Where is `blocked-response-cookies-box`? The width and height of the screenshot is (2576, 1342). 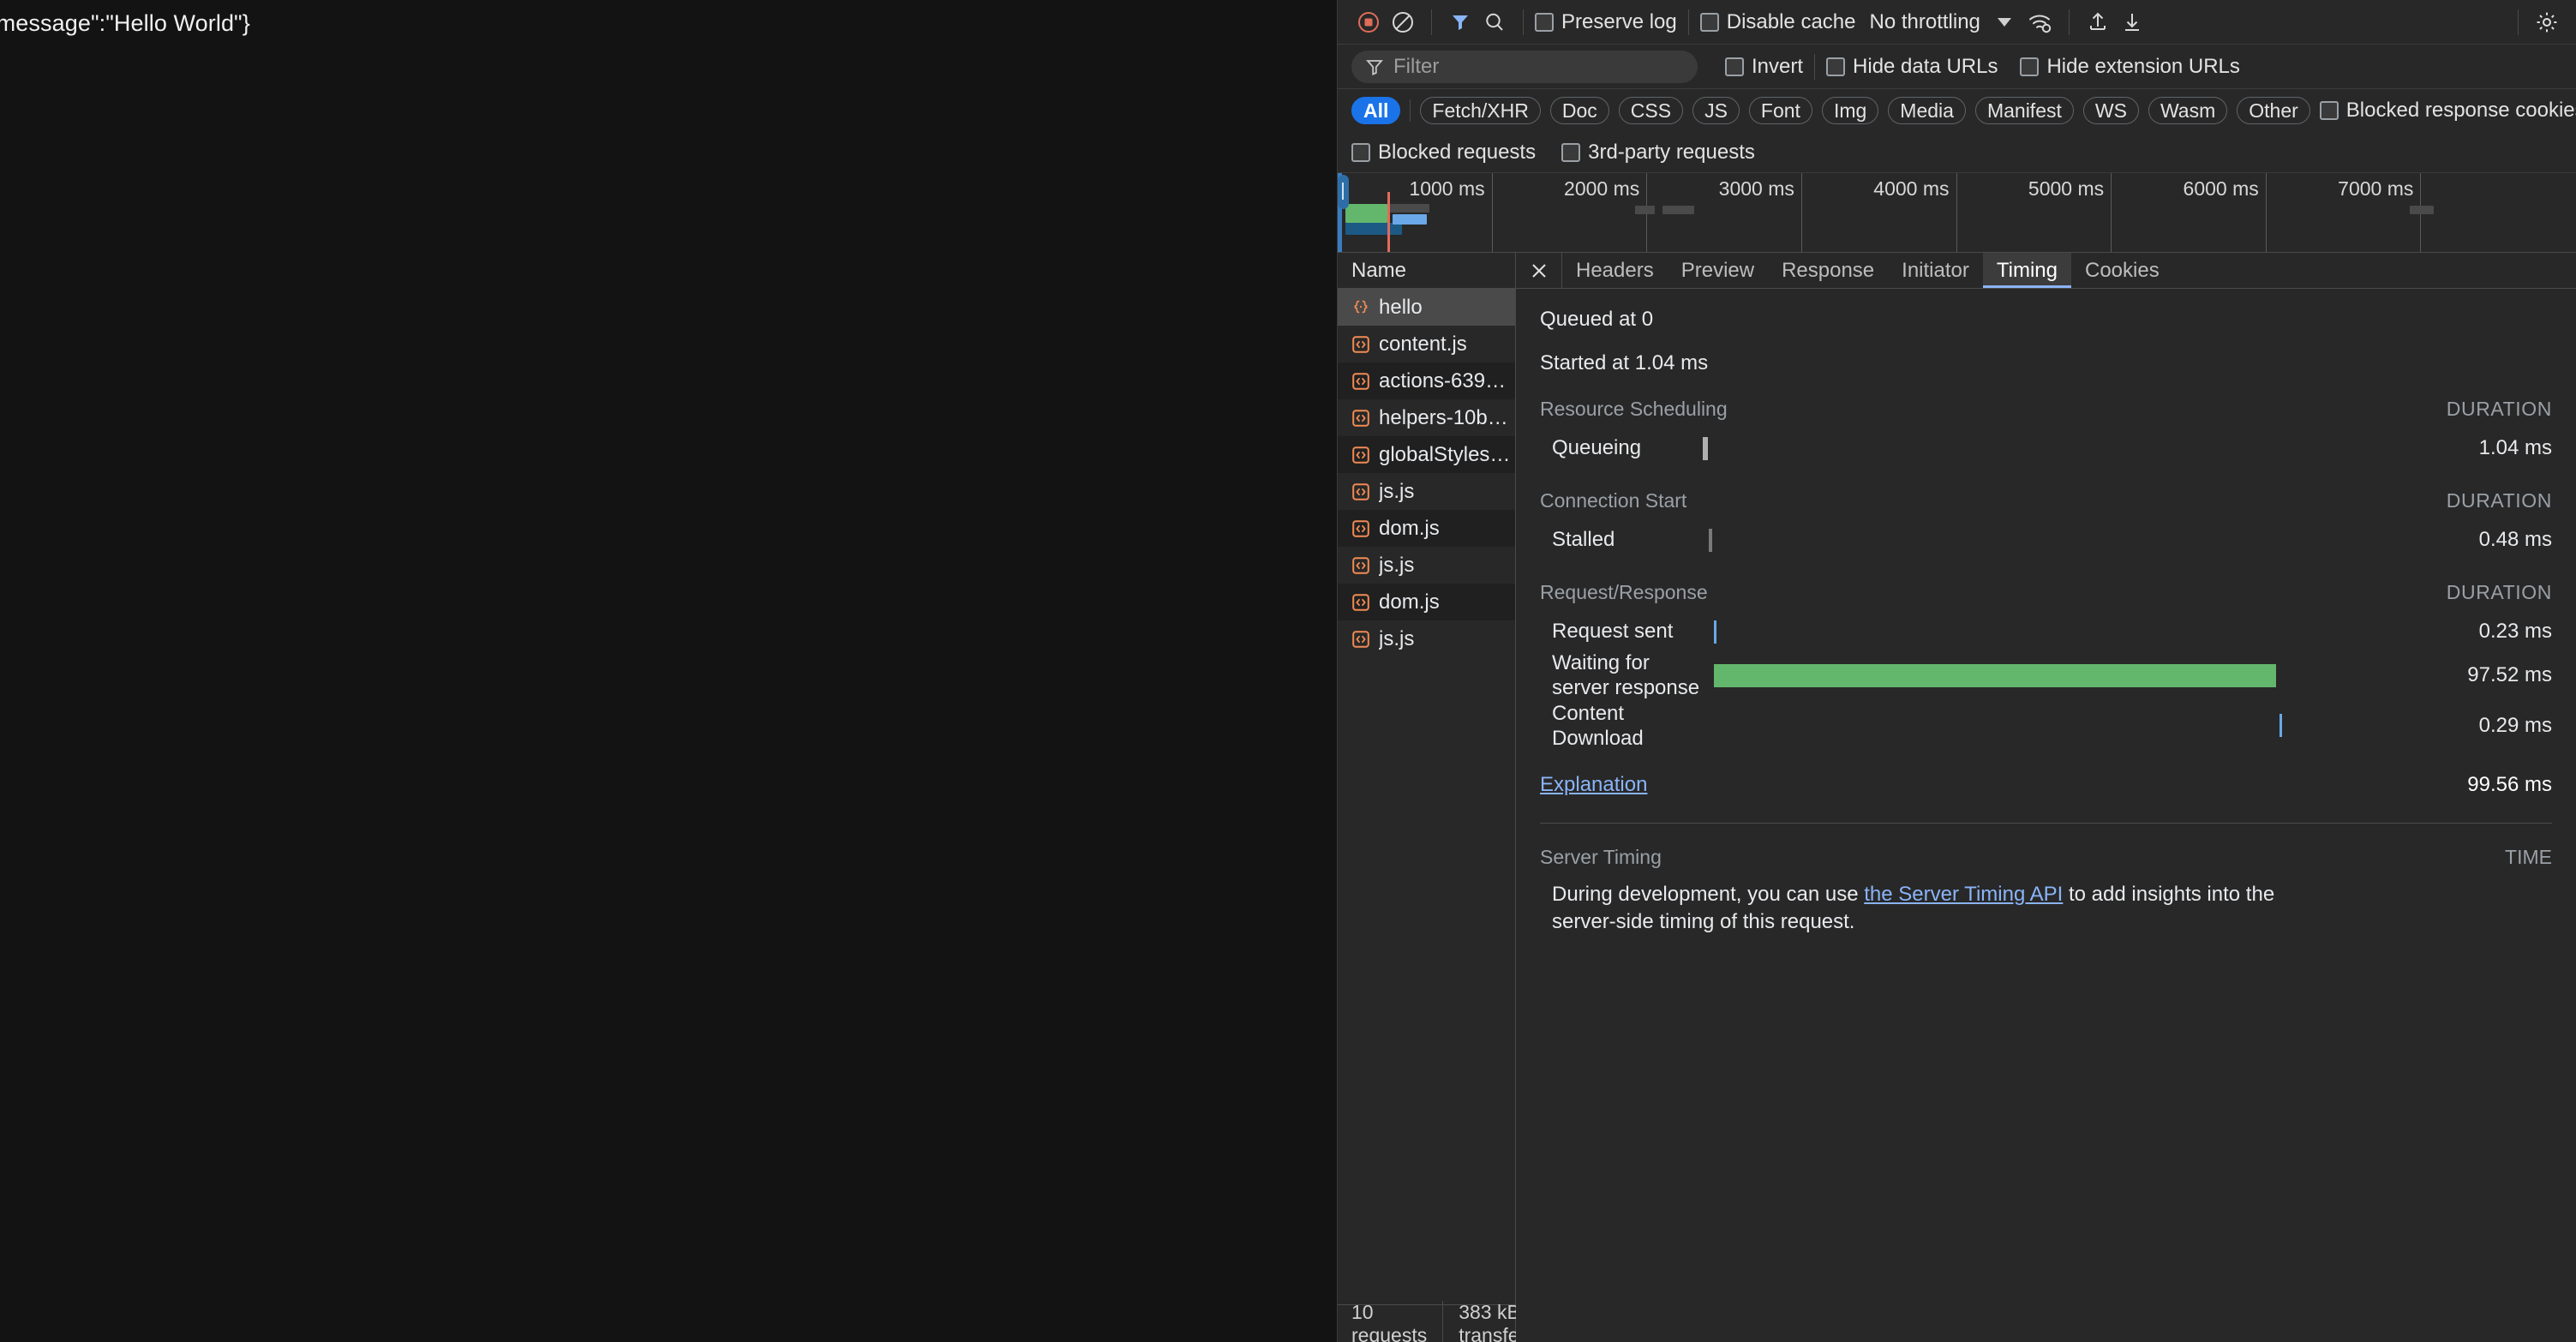 blocked-response-cookies-box is located at coordinates (2329, 110).